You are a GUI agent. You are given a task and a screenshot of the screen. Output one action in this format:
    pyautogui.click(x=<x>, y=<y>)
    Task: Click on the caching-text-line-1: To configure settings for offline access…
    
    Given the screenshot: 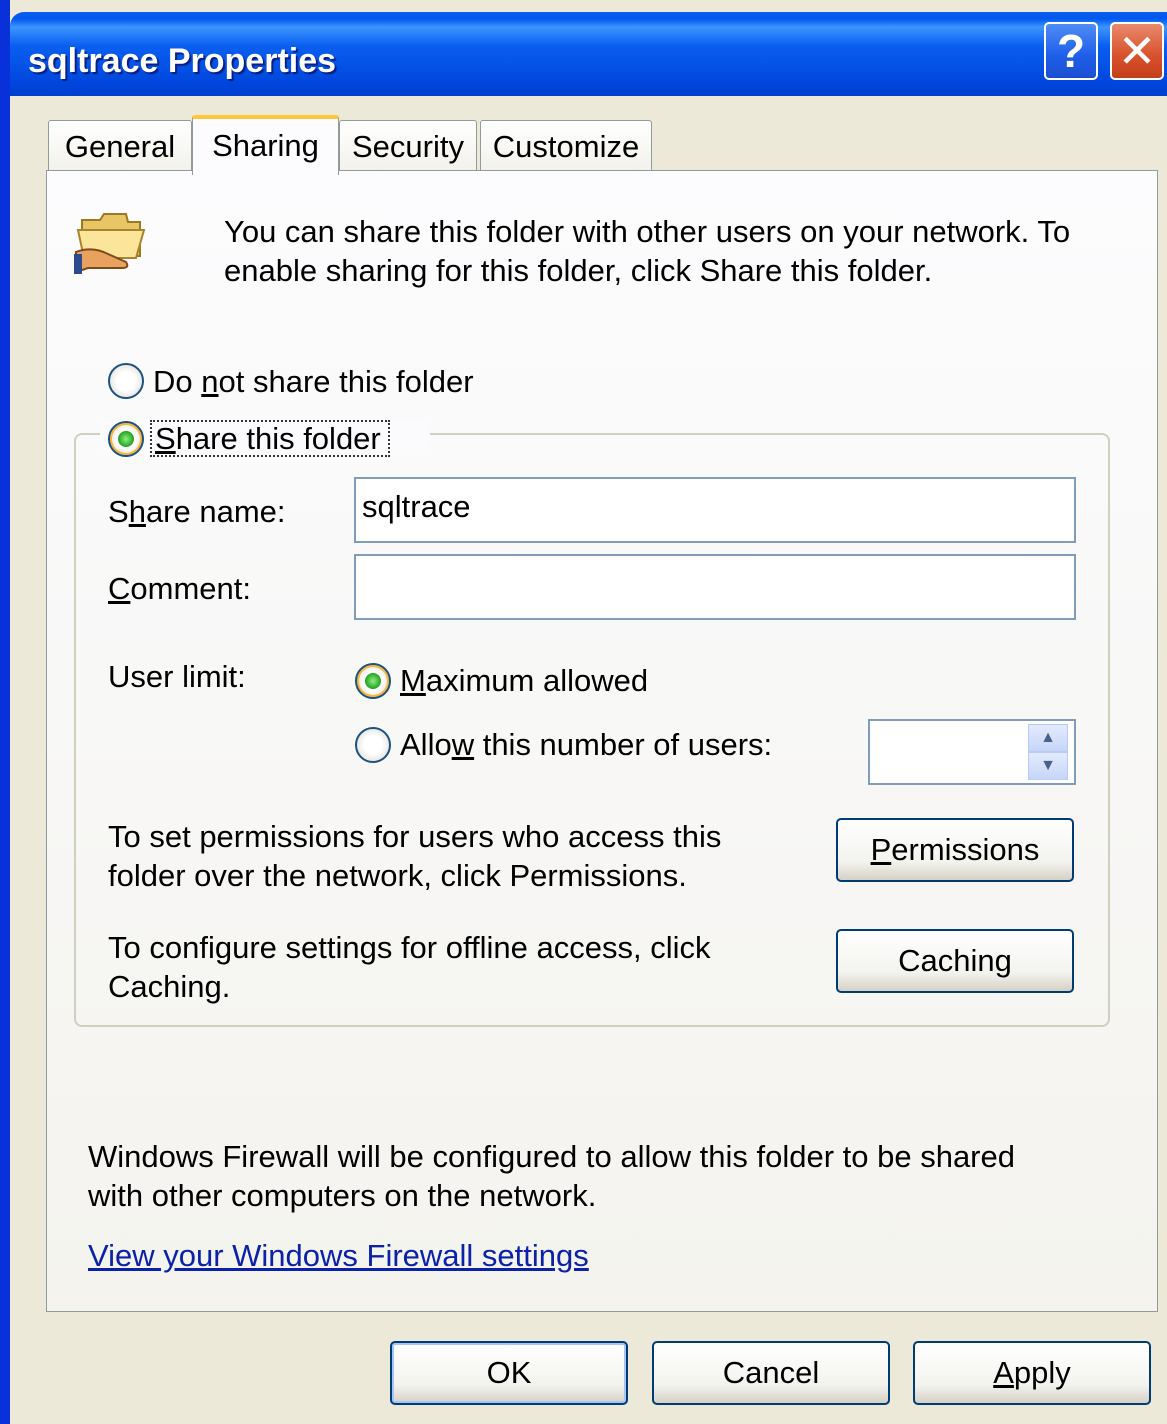 What is the action you would take?
    pyautogui.click(x=409, y=947)
    